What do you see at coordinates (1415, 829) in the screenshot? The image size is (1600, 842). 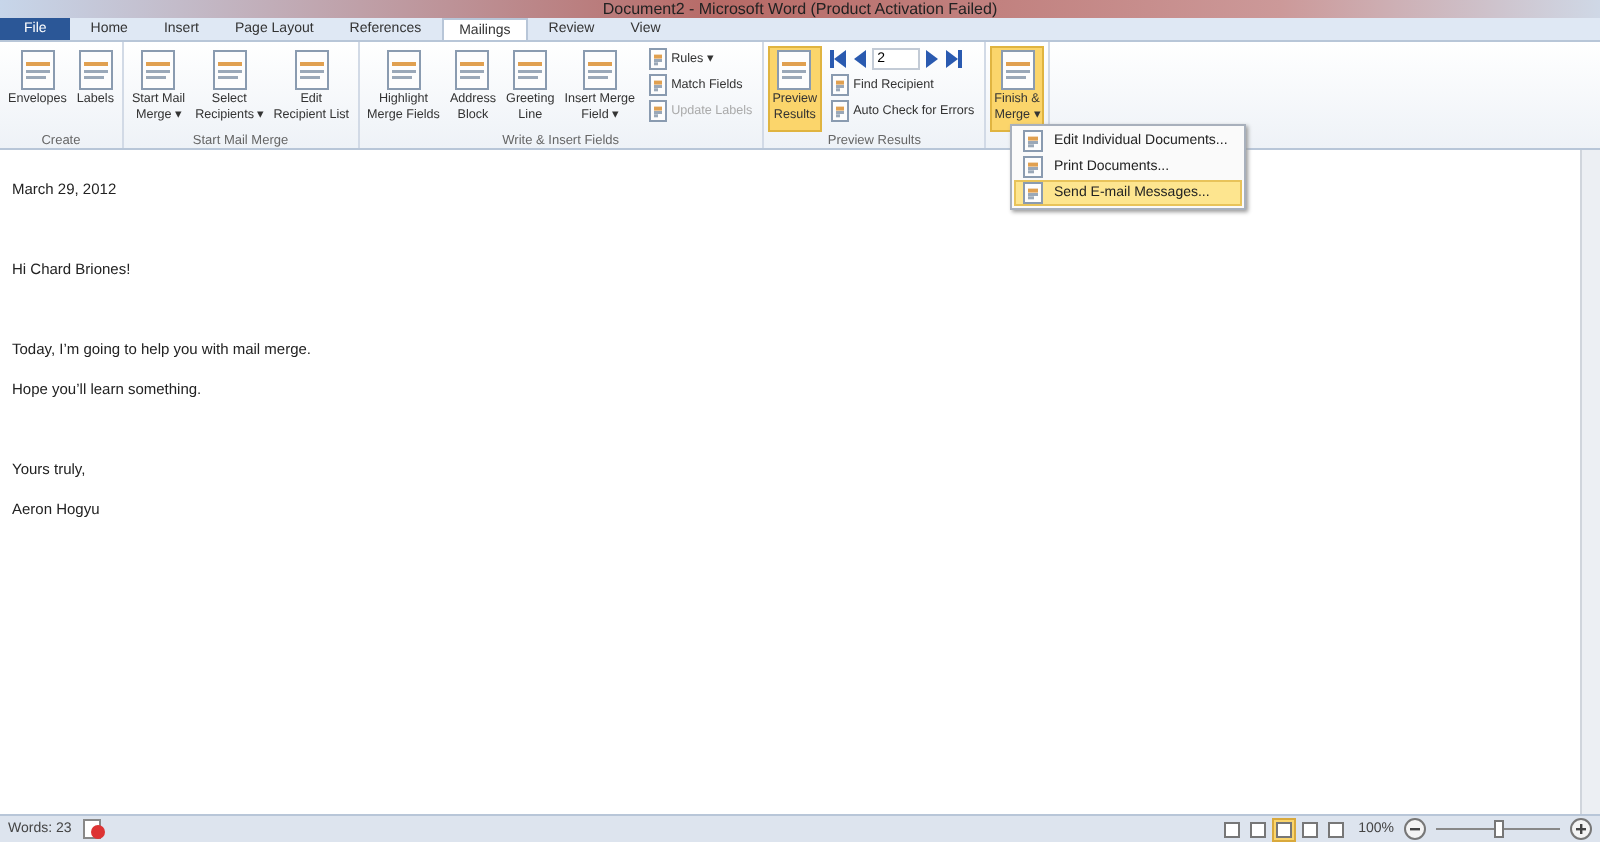 I see `zoom-out-icon` at bounding box center [1415, 829].